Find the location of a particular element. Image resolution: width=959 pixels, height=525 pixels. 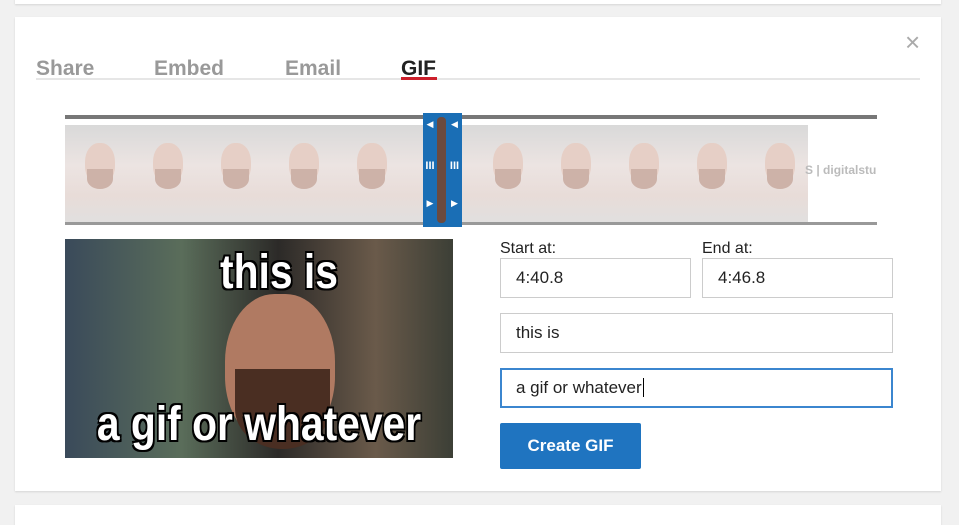

end-time-input: 4:46.8 is located at coordinates (797, 278).